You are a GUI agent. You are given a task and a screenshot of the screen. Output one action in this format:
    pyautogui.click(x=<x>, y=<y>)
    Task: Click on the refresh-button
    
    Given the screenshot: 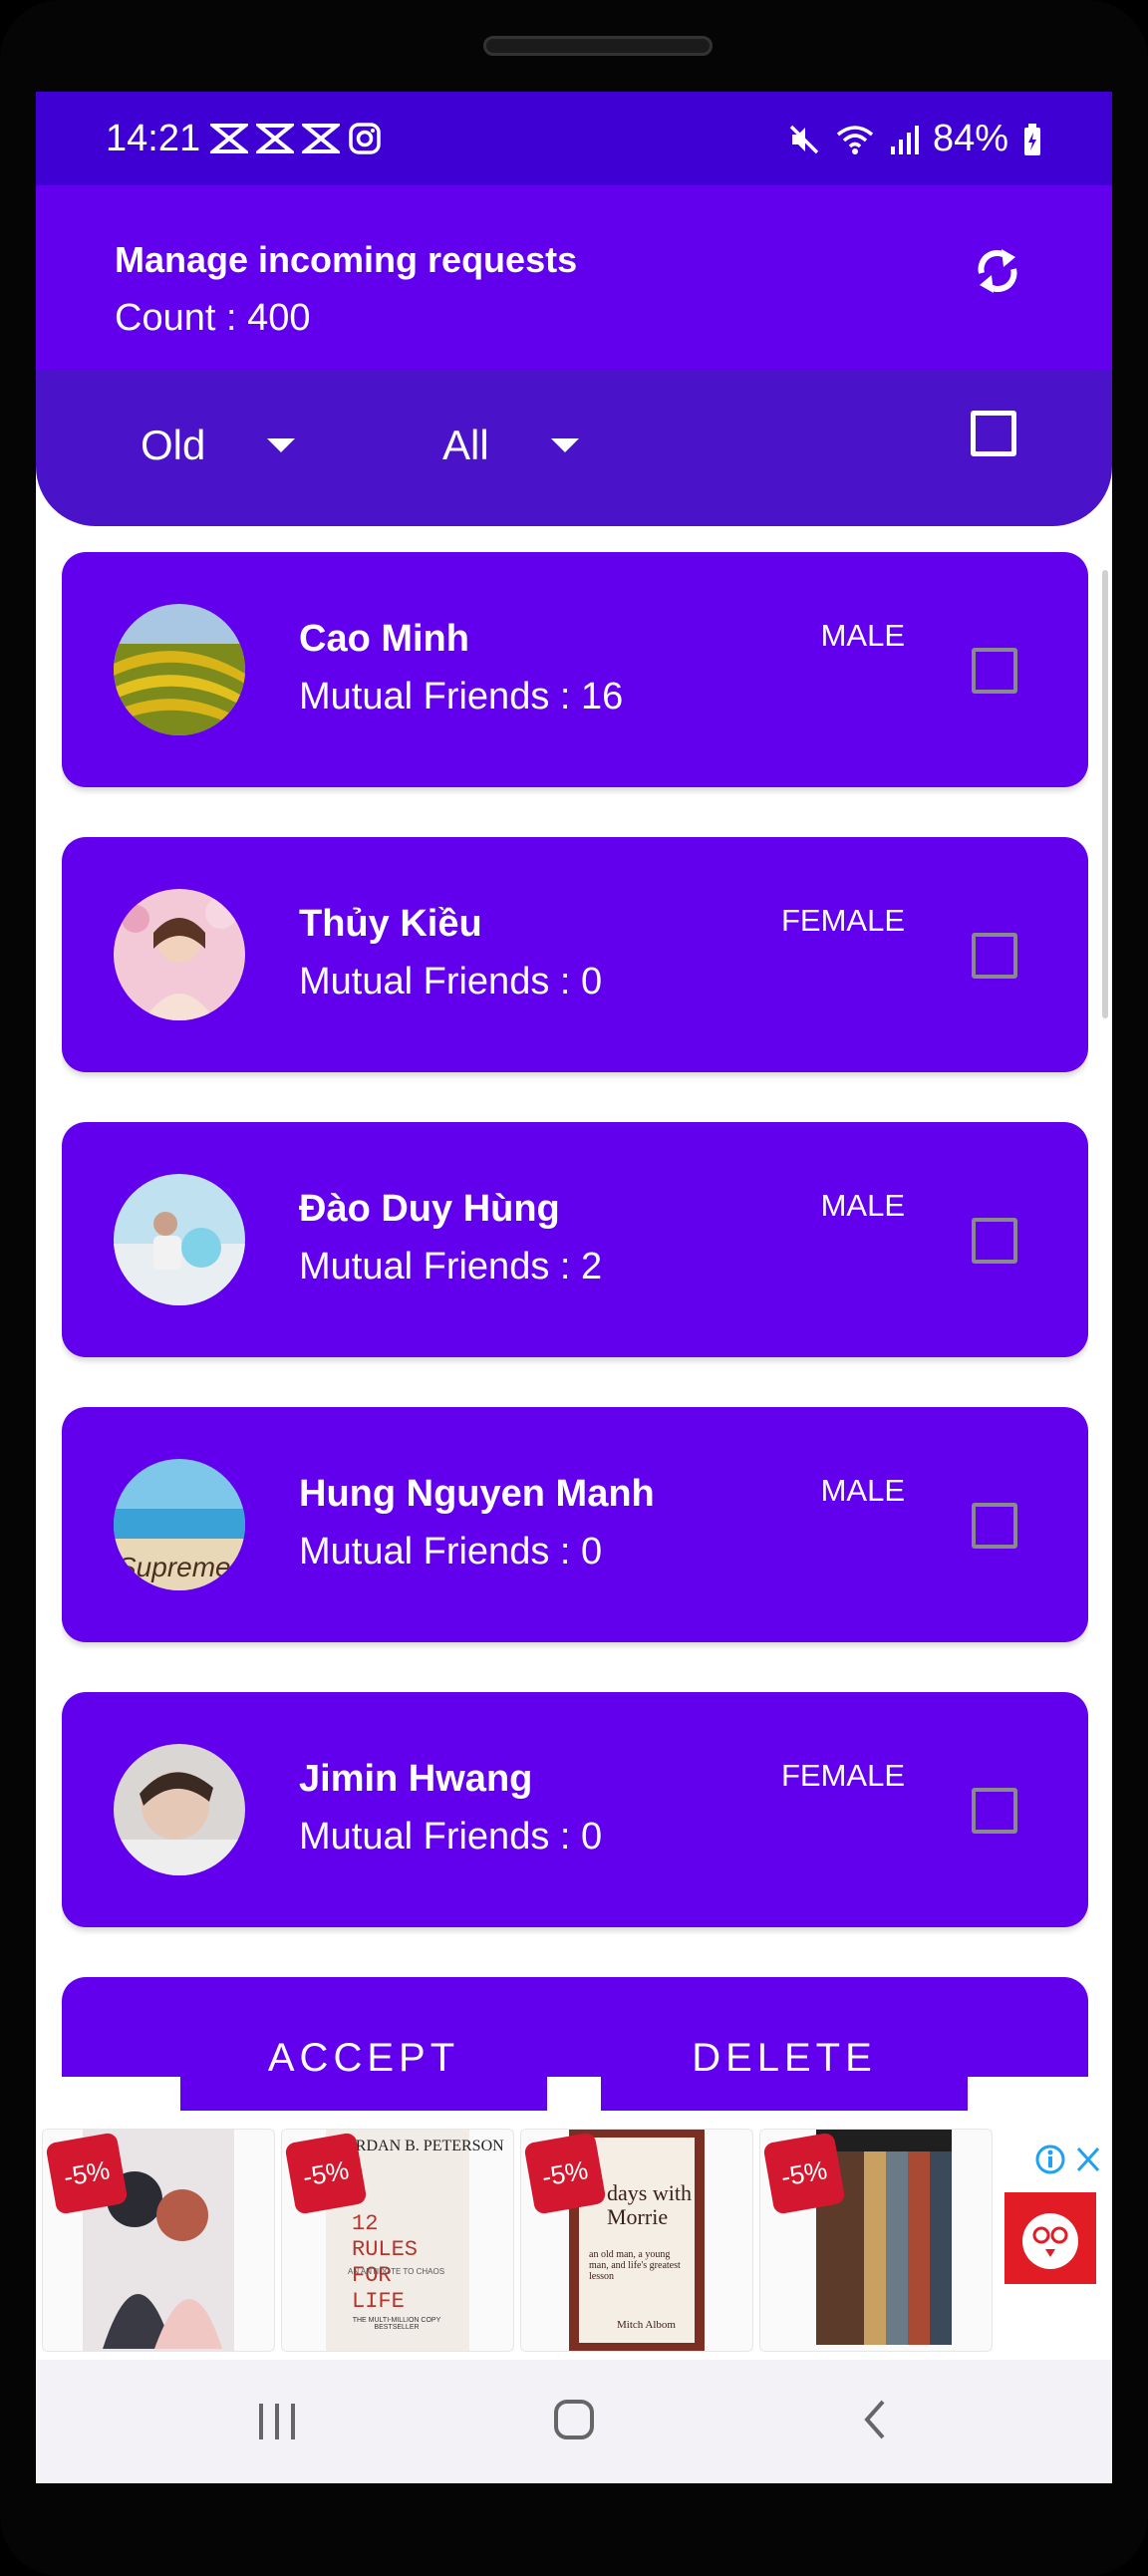 What is the action you would take?
    pyautogui.click(x=997, y=271)
    